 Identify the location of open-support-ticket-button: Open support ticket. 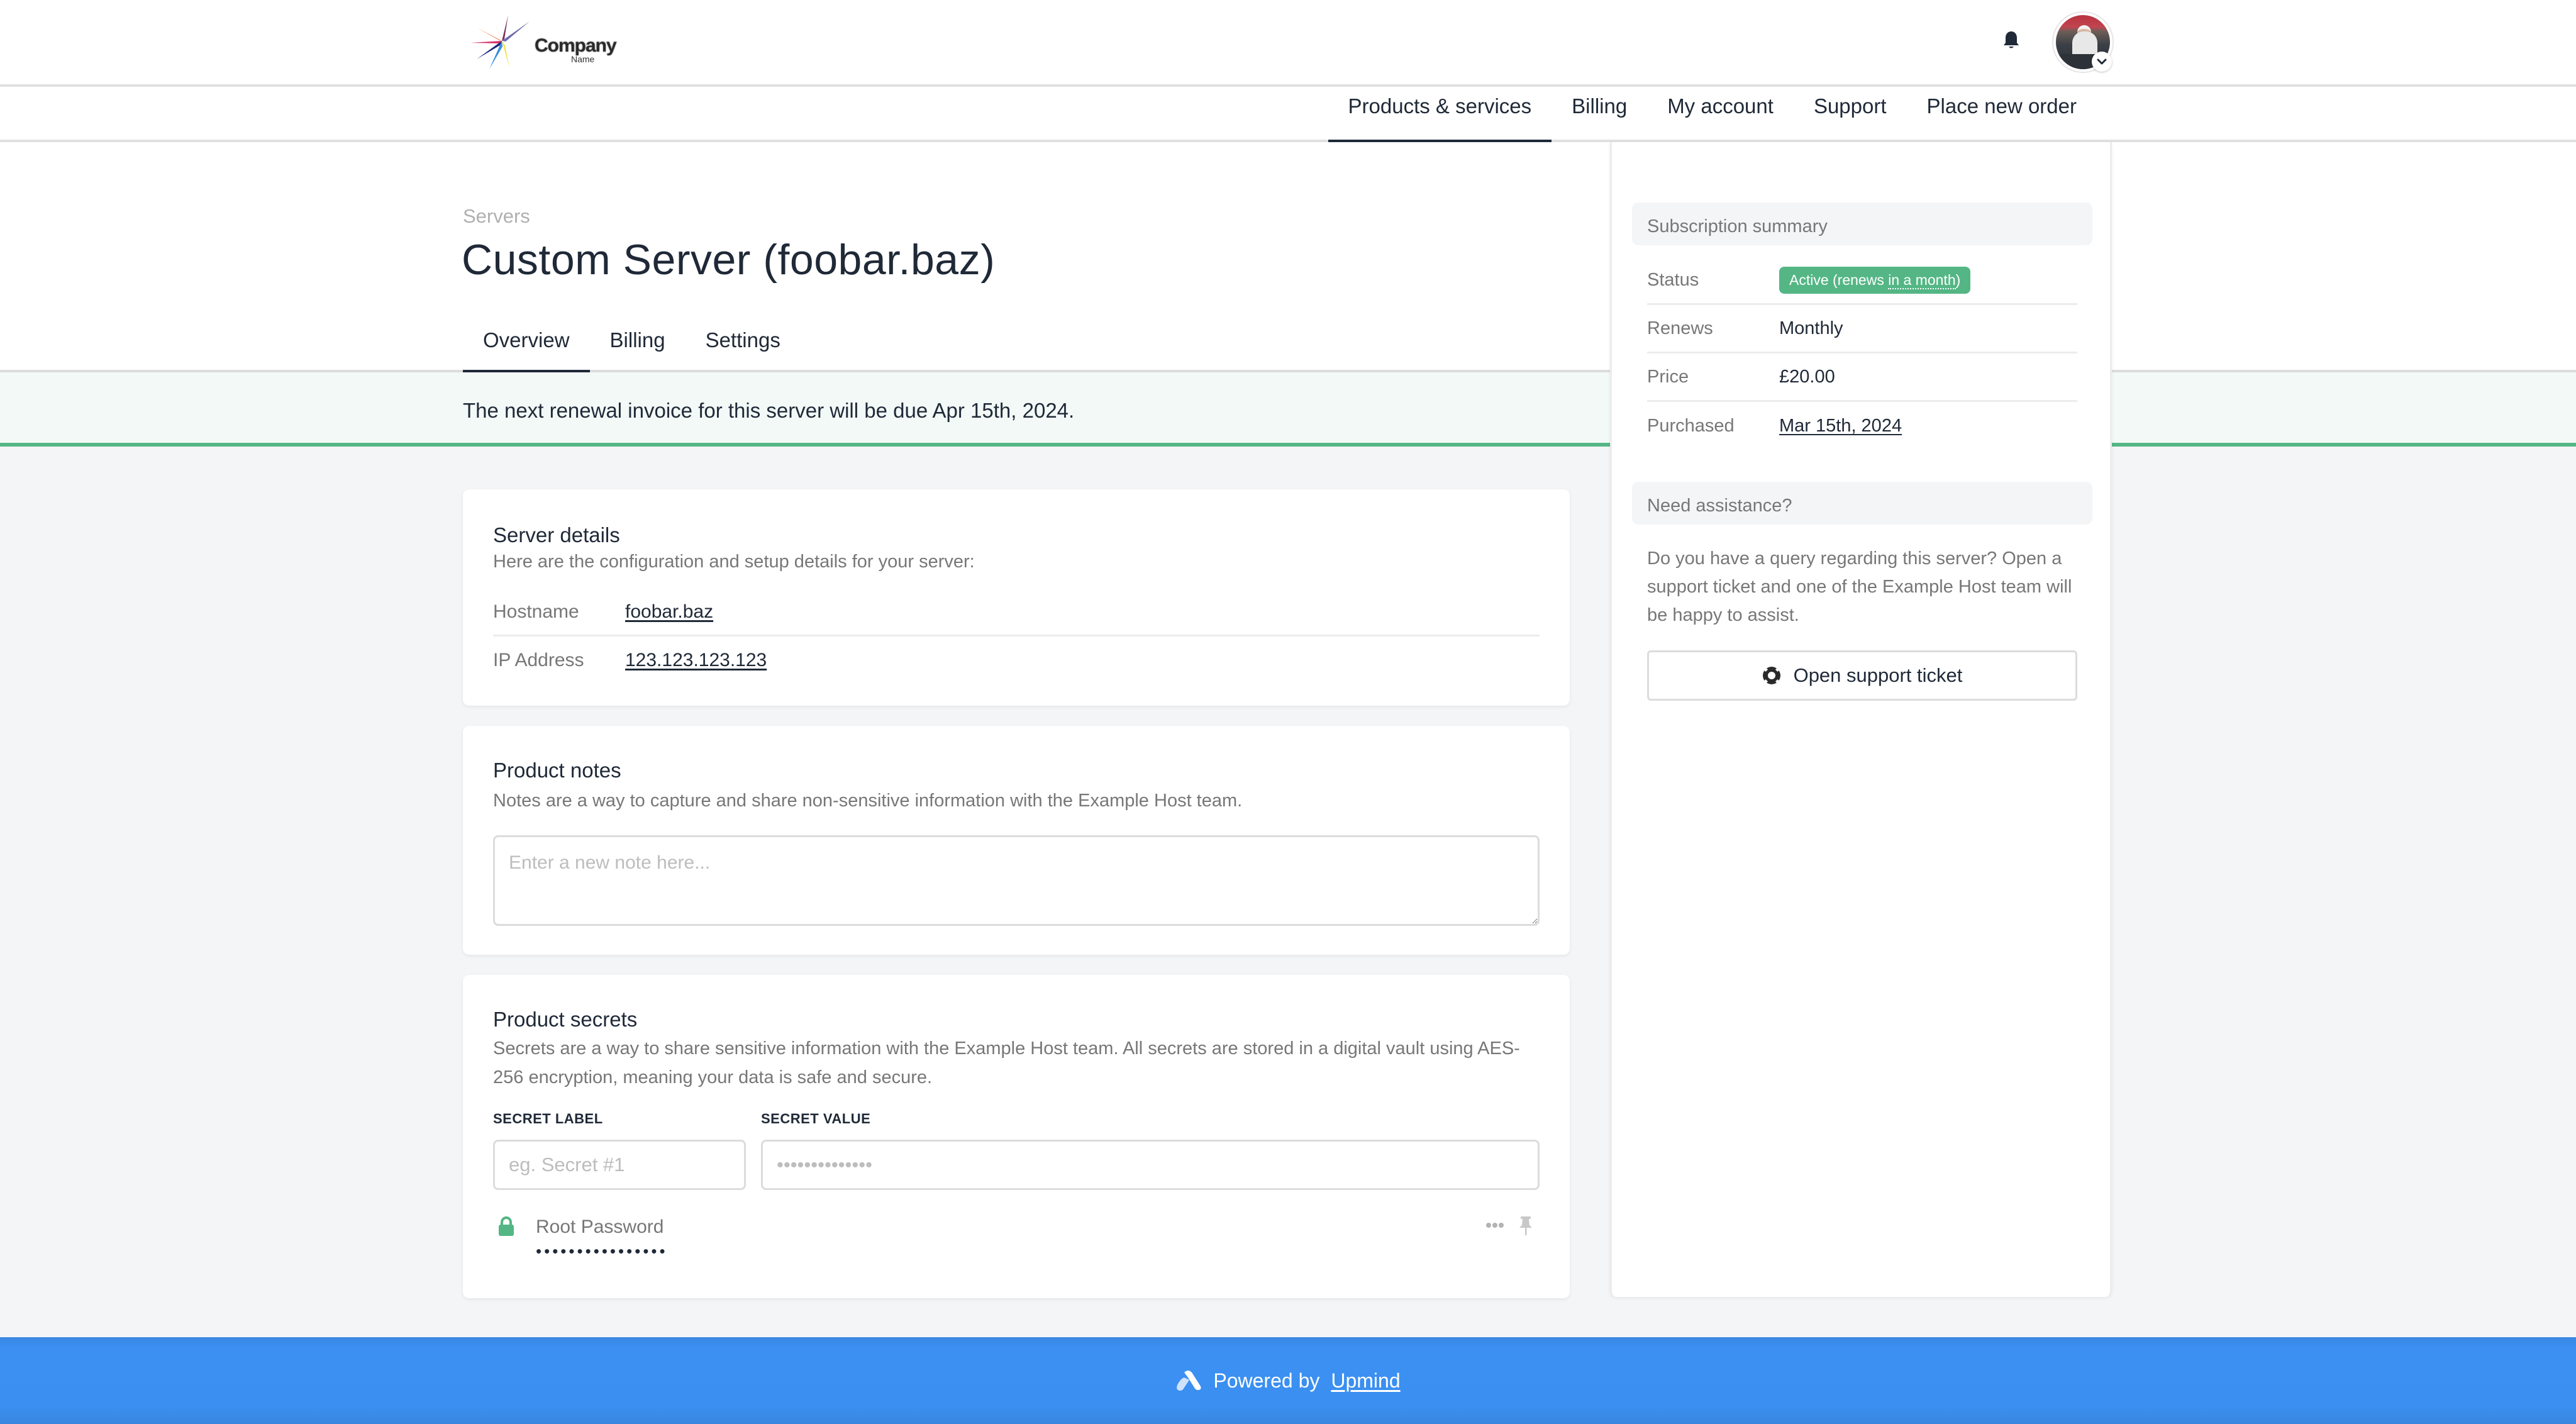
(1862, 675).